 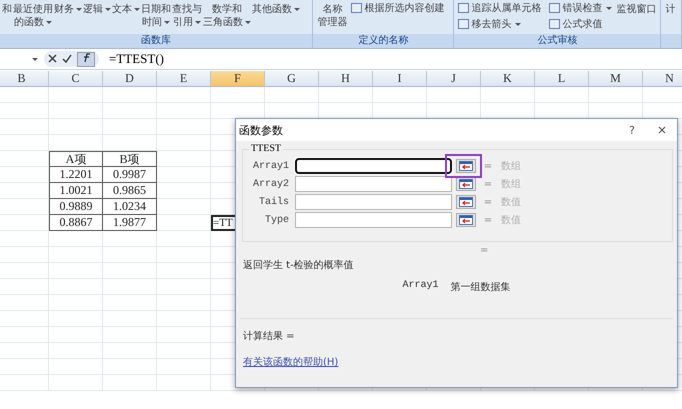 What do you see at coordinates (670, 15) in the screenshot?
I see `ribbon-button: 计` at bounding box center [670, 15].